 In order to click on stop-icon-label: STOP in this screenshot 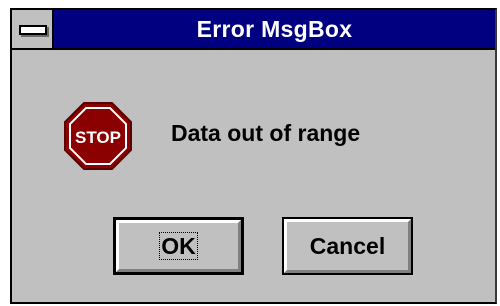, I will do `click(98, 137)`.